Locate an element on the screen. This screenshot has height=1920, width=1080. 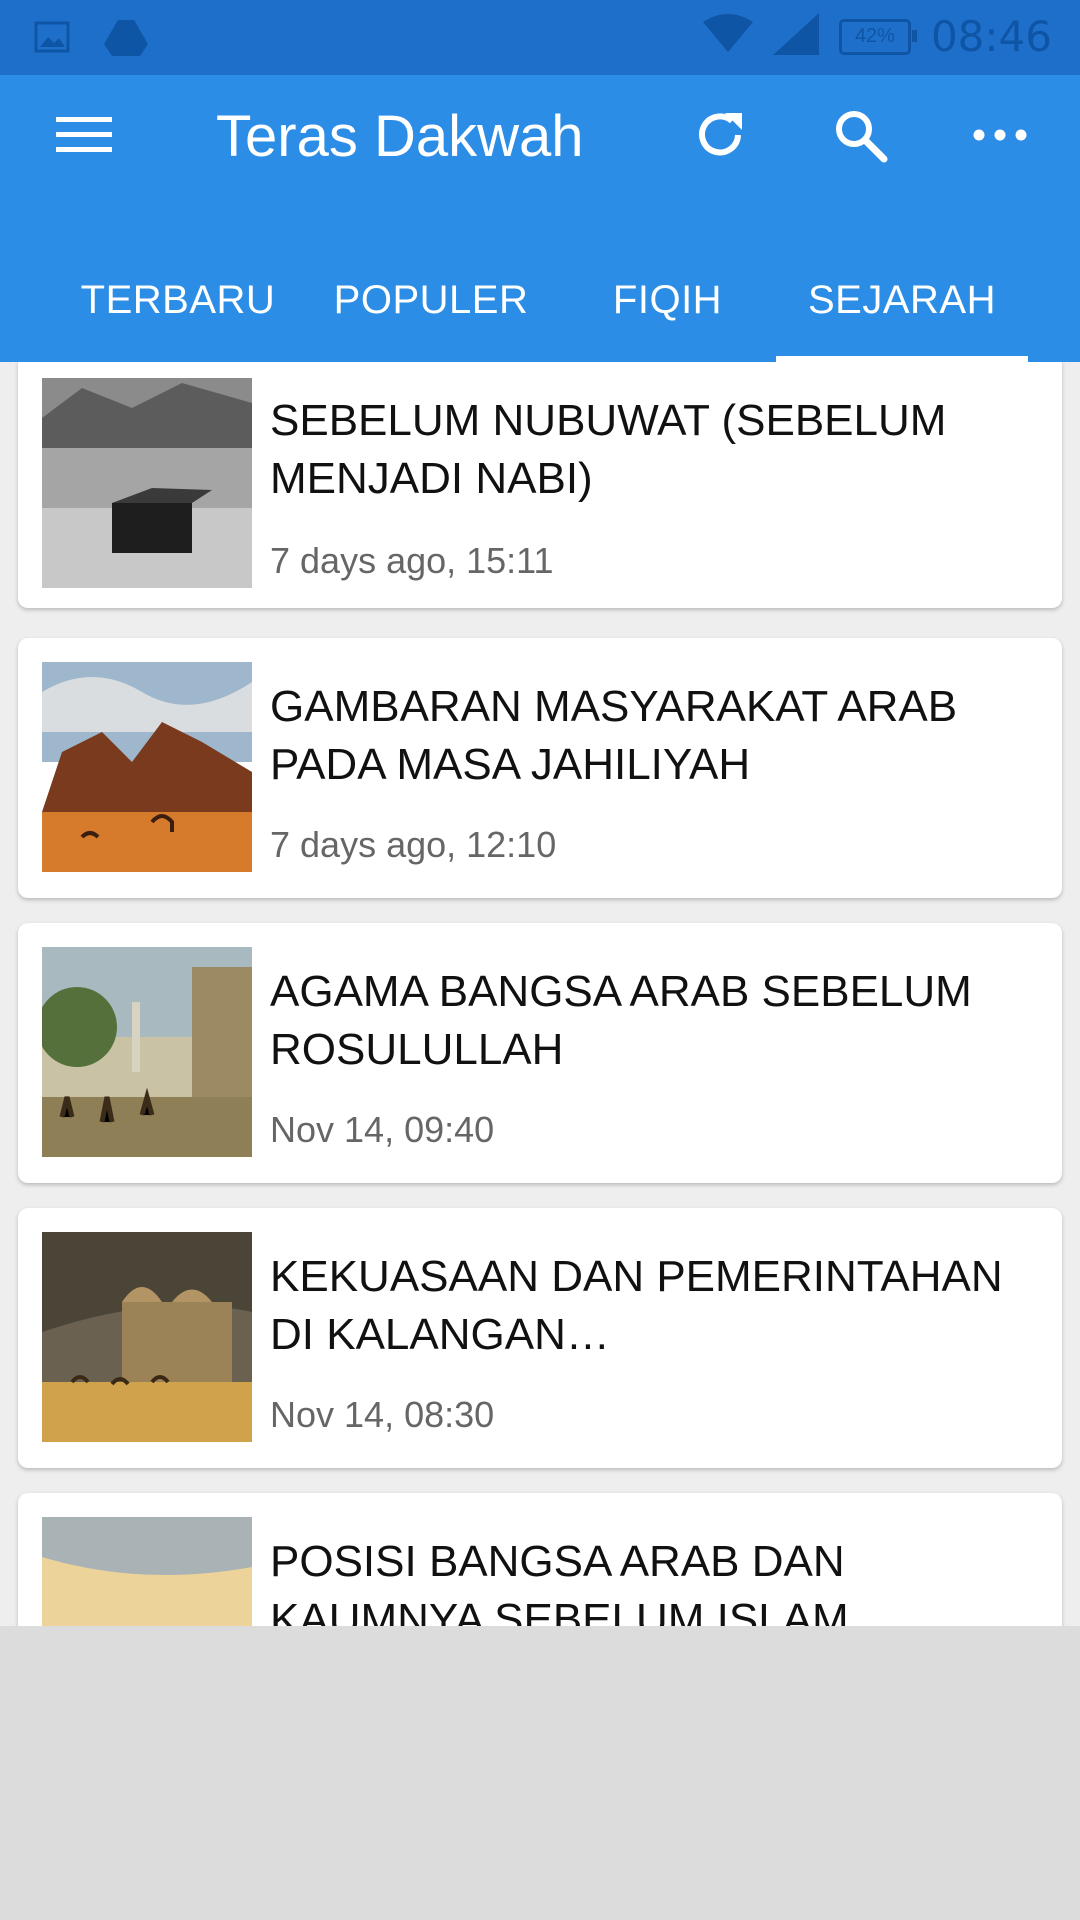
more-options-icon is located at coordinates (1000, 135).